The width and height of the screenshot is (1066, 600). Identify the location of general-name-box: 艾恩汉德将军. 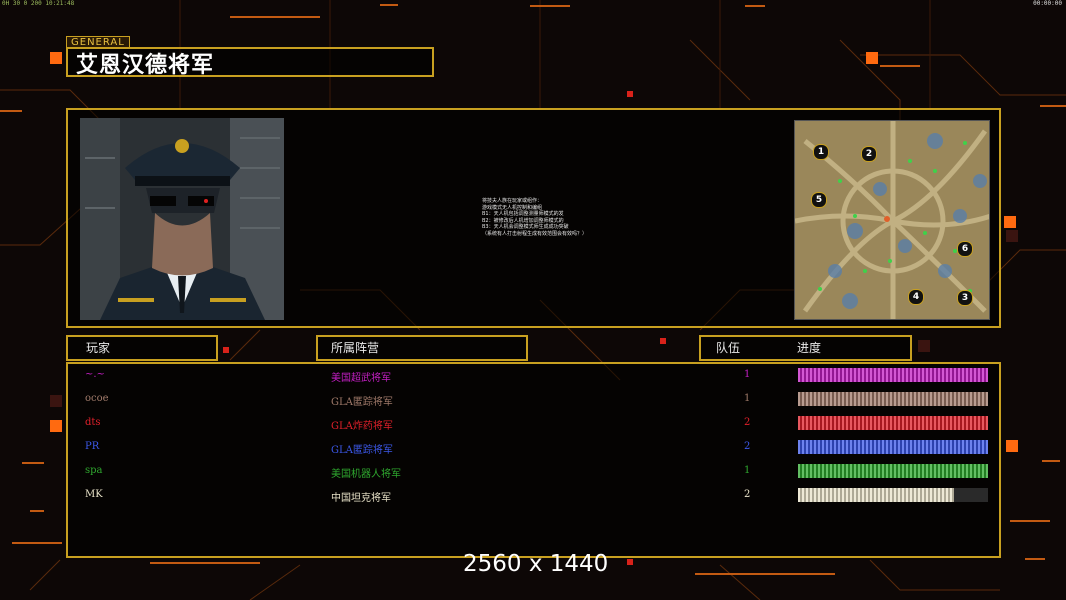
(250, 62).